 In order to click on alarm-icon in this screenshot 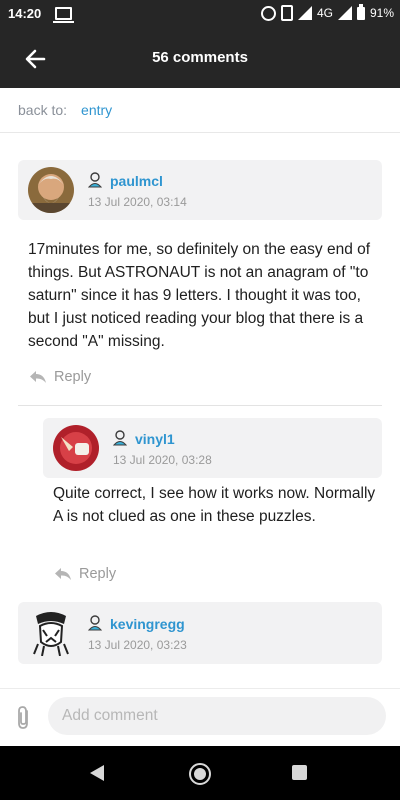, I will do `click(268, 13)`.